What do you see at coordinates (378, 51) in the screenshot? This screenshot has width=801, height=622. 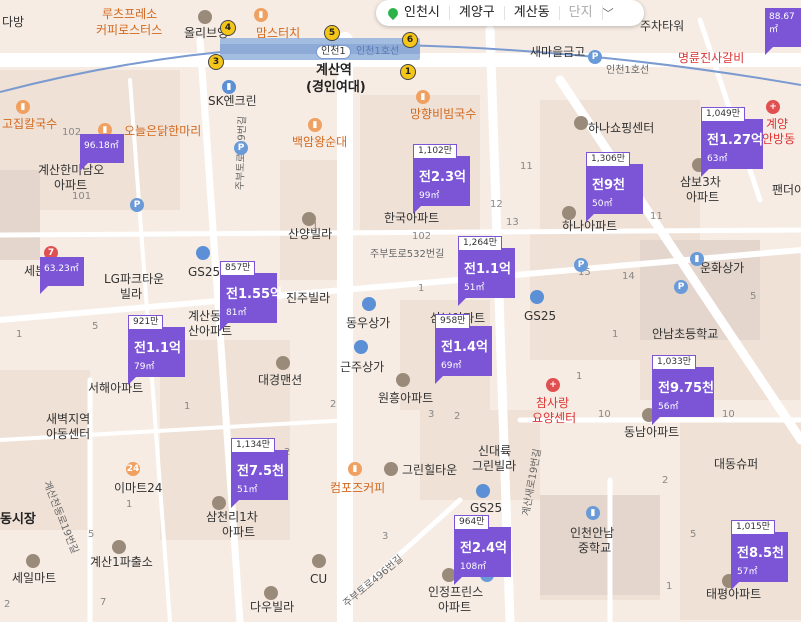 I see `line-name: 인천1호선` at bounding box center [378, 51].